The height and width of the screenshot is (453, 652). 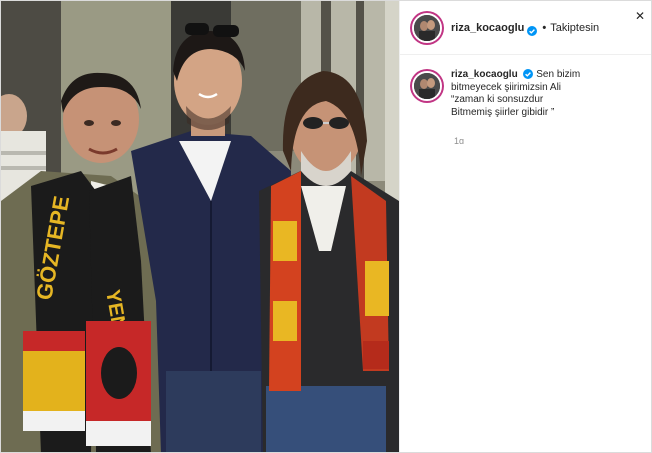 I want to click on avatar, so click(x=427, y=27).